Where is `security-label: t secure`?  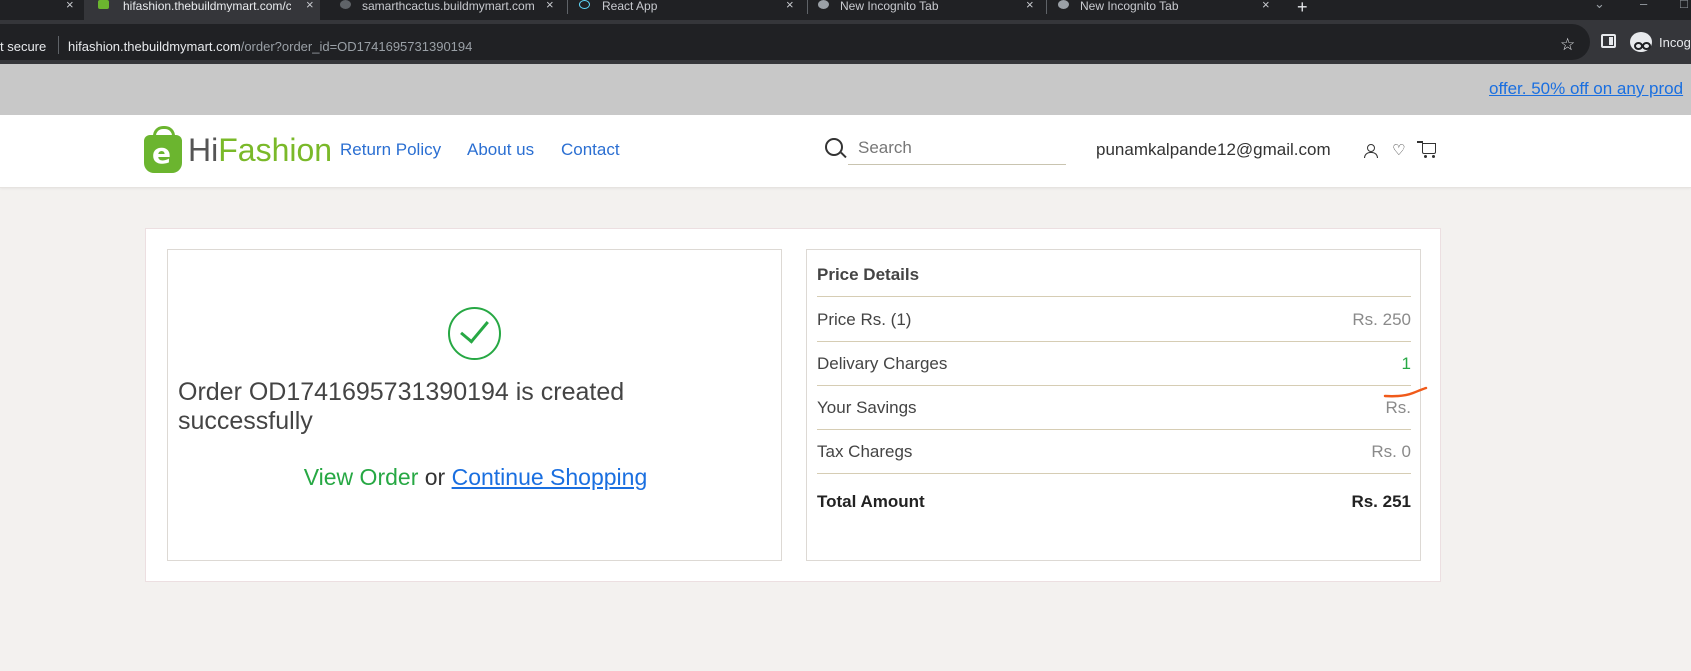
security-label: t secure is located at coordinates (23, 46).